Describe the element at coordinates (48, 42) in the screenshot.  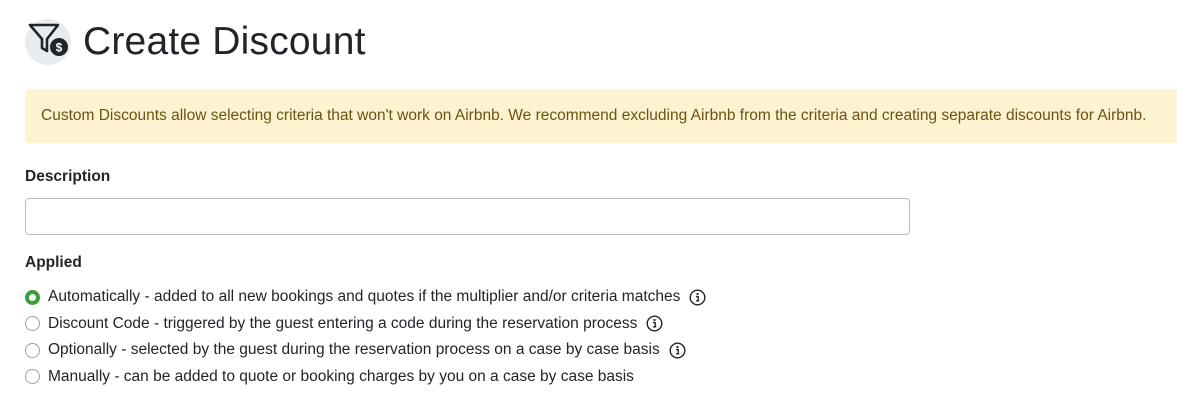
I see `filter-dollar-icon: $` at that location.